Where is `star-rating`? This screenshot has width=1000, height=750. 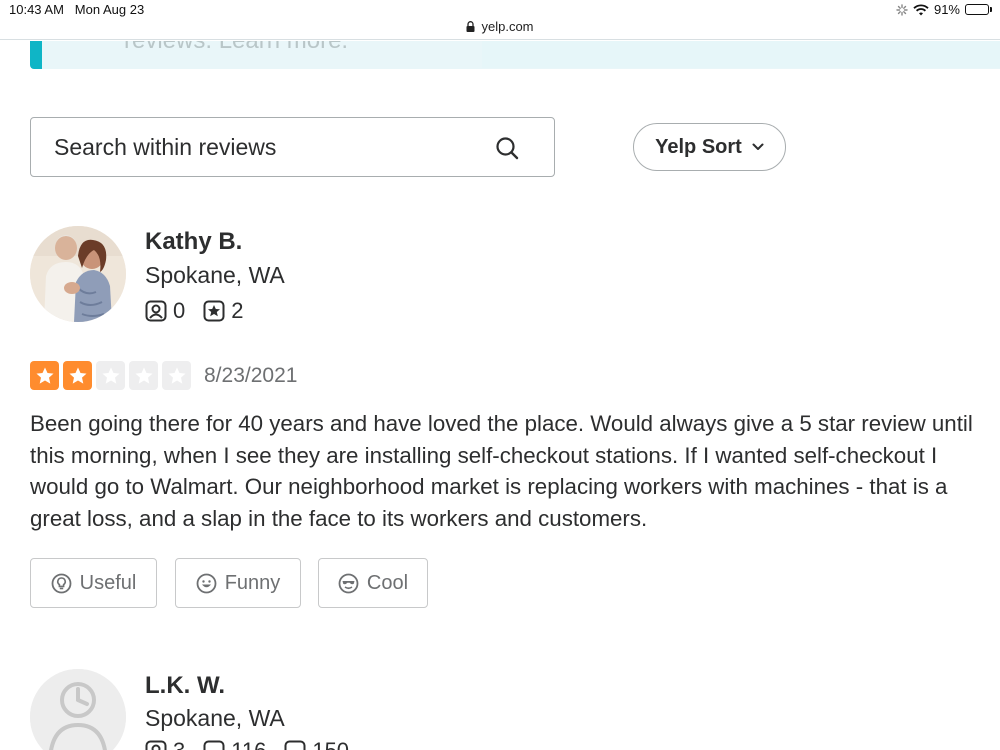
star-rating is located at coordinates (110, 375).